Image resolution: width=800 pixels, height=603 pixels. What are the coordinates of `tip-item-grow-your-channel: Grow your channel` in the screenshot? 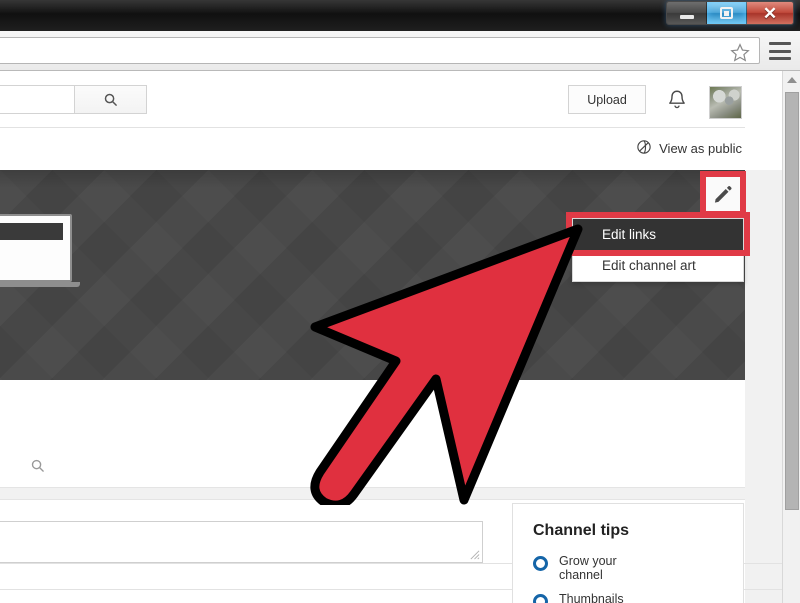 It's located at (628, 568).